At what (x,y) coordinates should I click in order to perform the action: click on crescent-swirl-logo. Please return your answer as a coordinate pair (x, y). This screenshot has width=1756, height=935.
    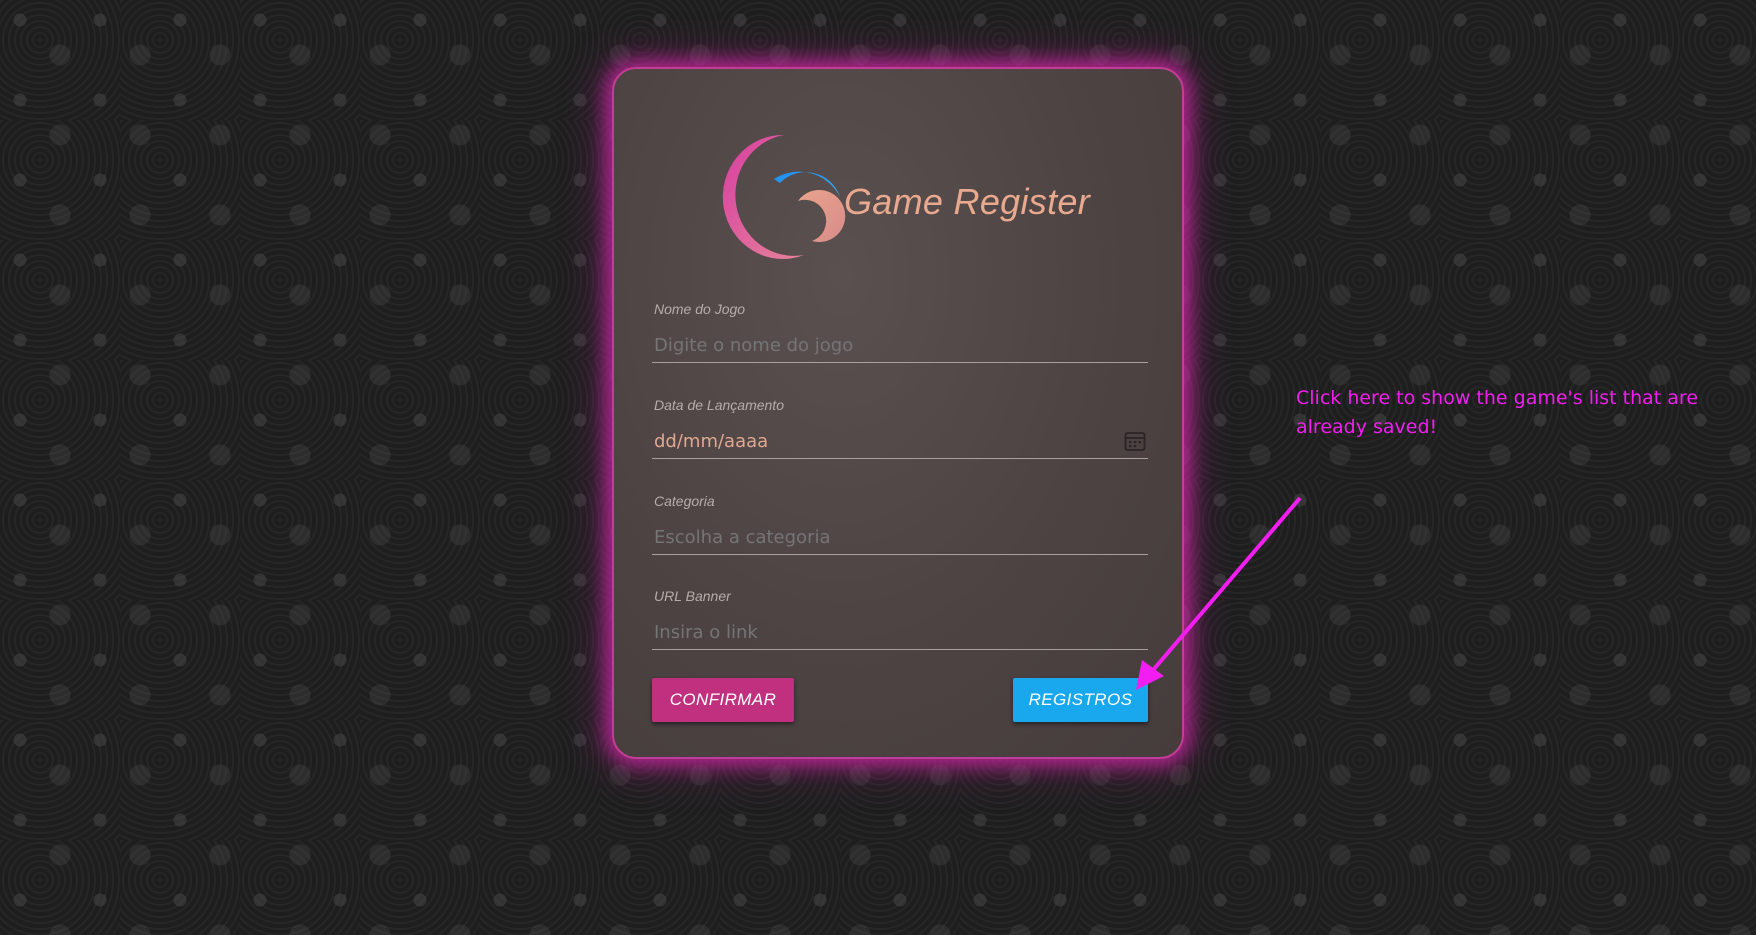
    Looking at the image, I should click on (784, 196).